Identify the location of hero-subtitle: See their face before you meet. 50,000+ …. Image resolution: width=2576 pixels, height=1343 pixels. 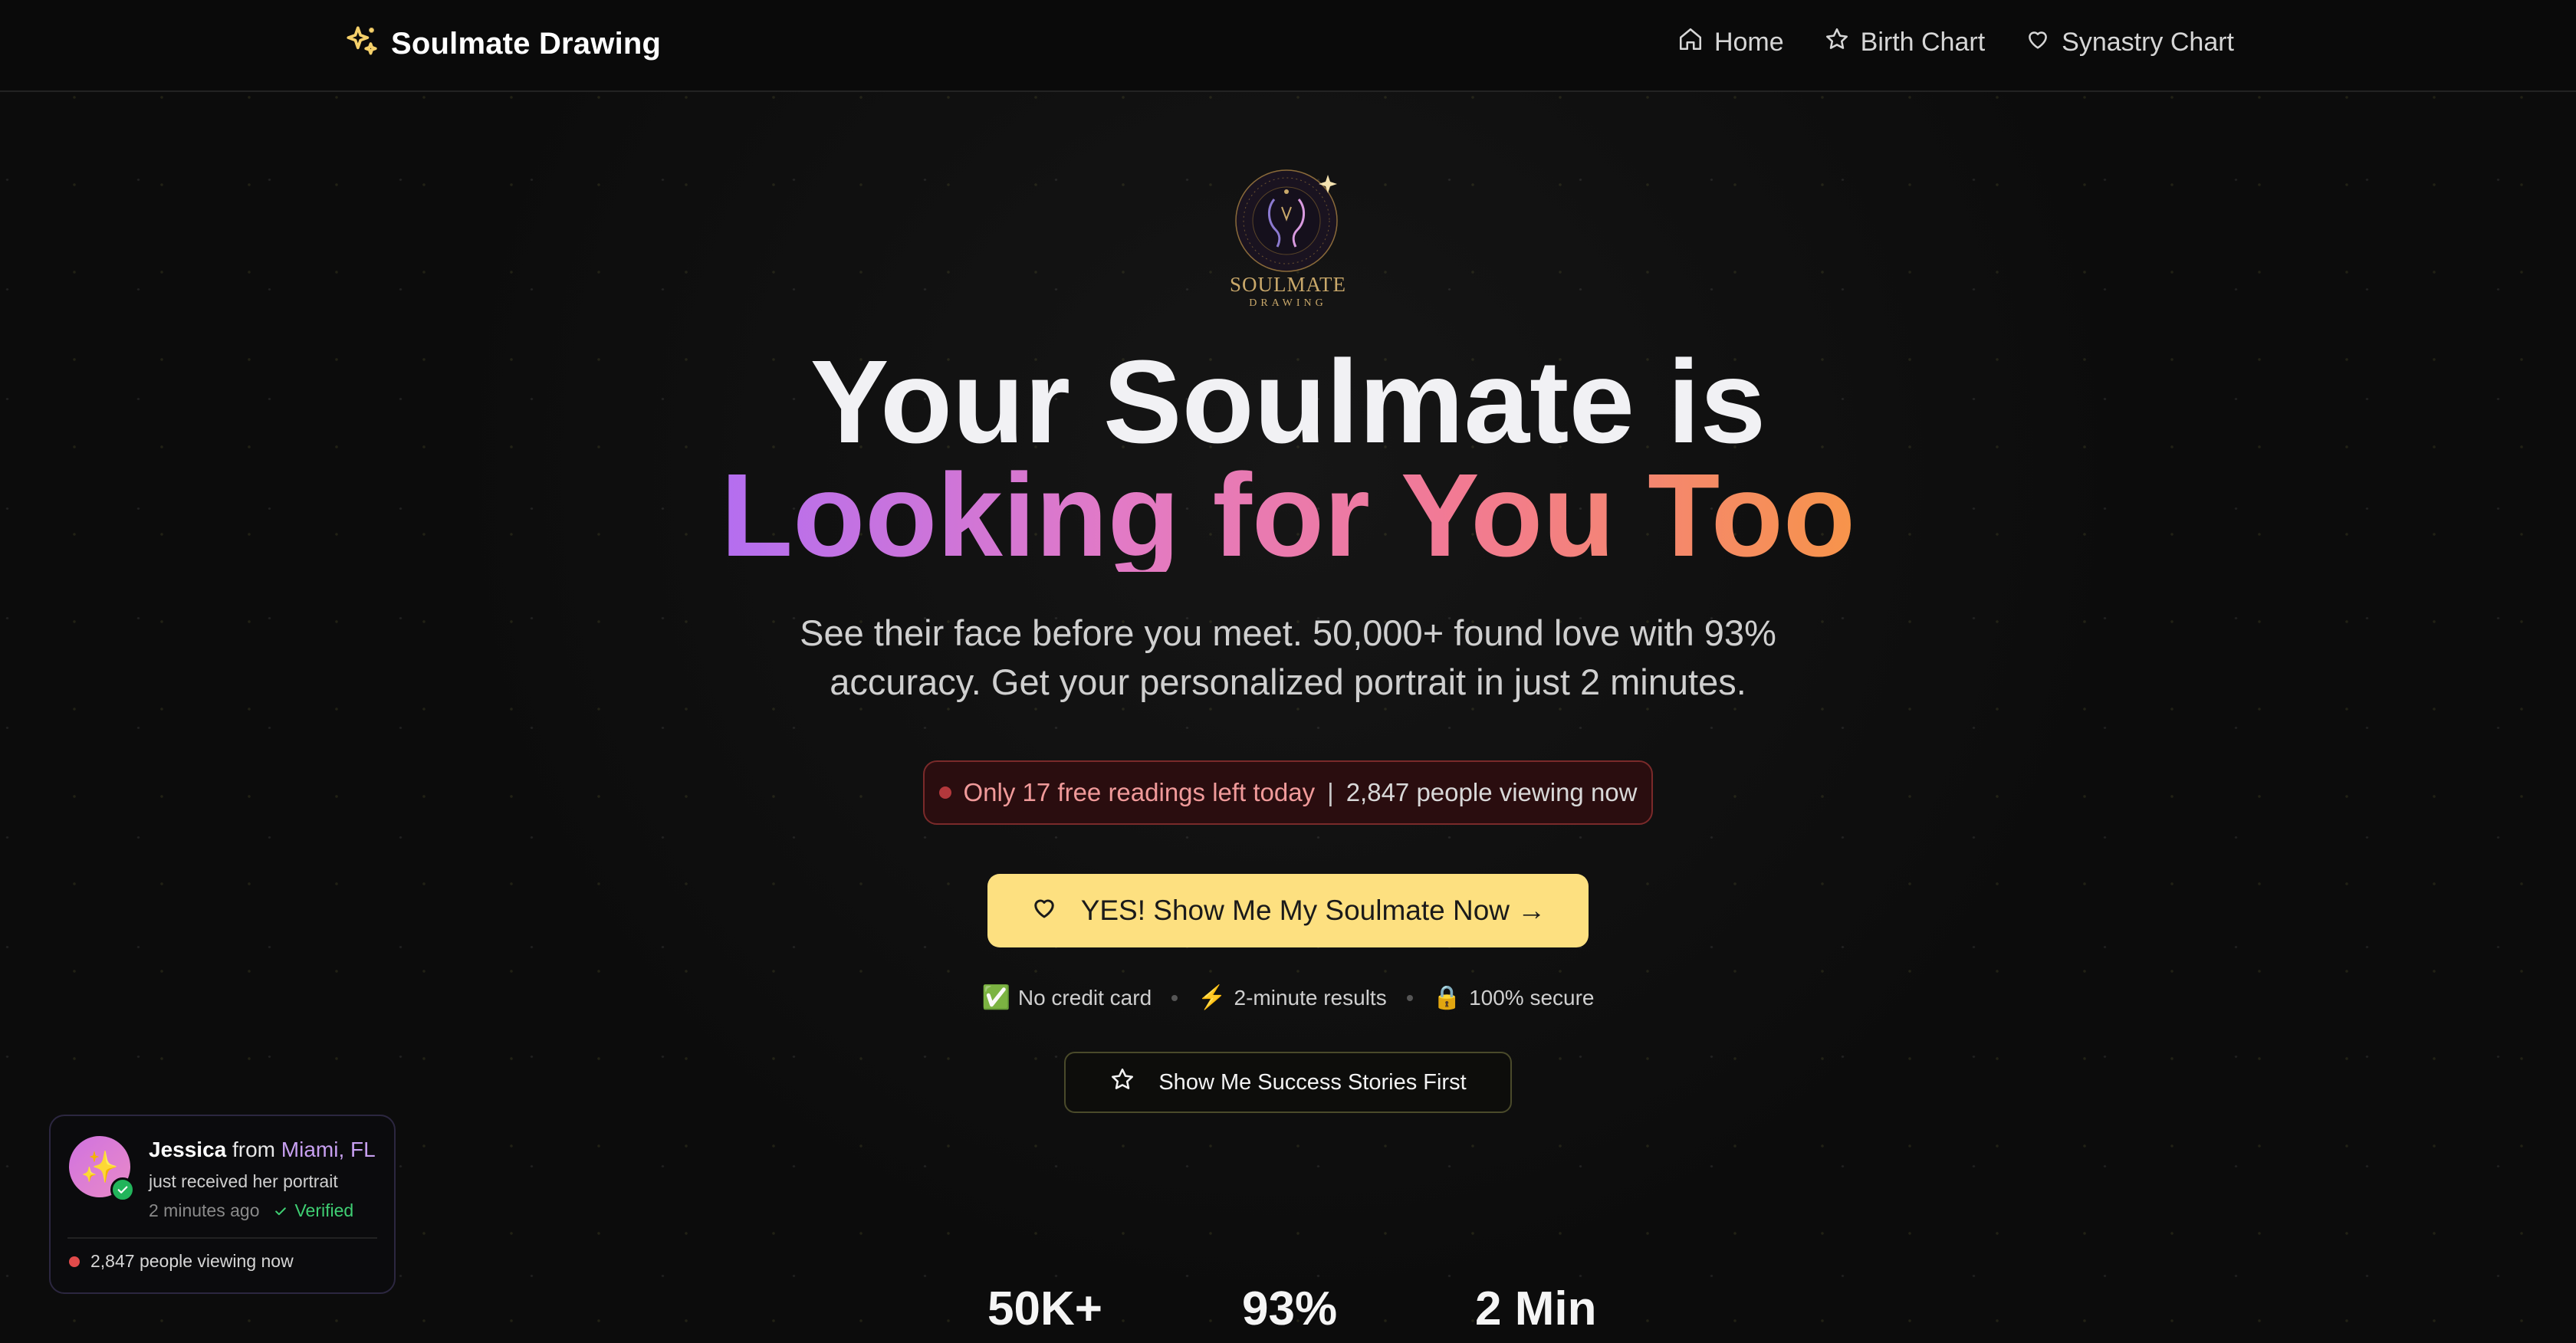
(1288, 657).